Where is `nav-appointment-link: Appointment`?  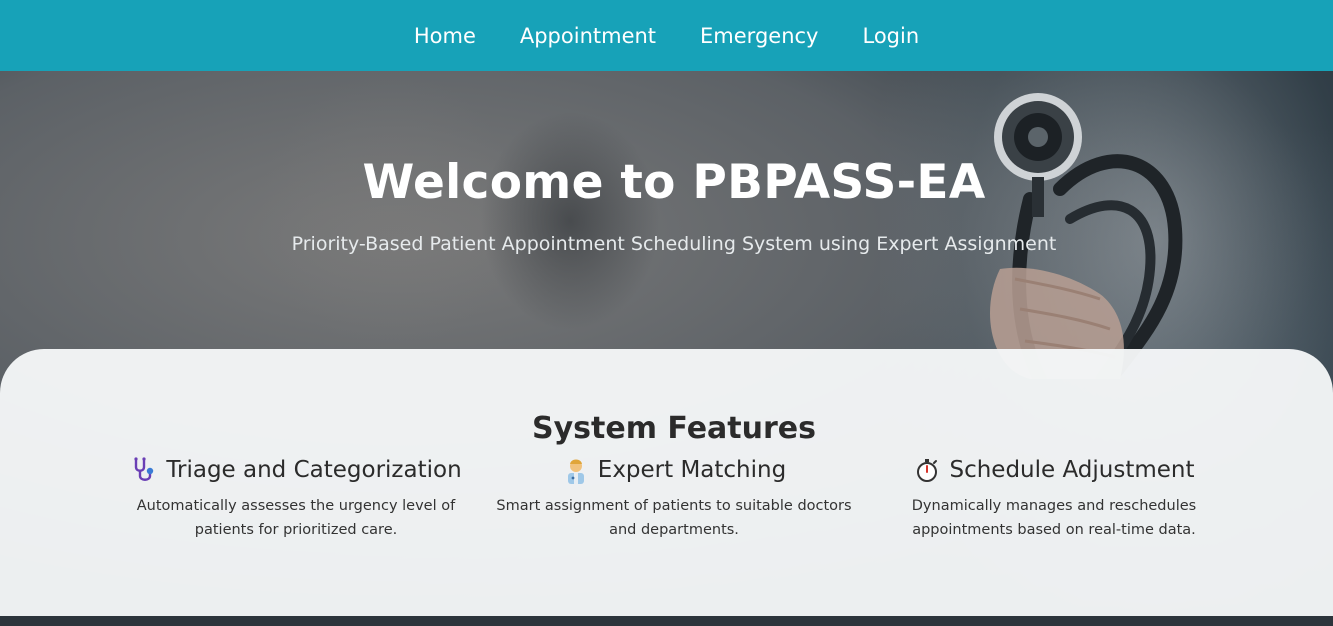 nav-appointment-link: Appointment is located at coordinates (588, 36).